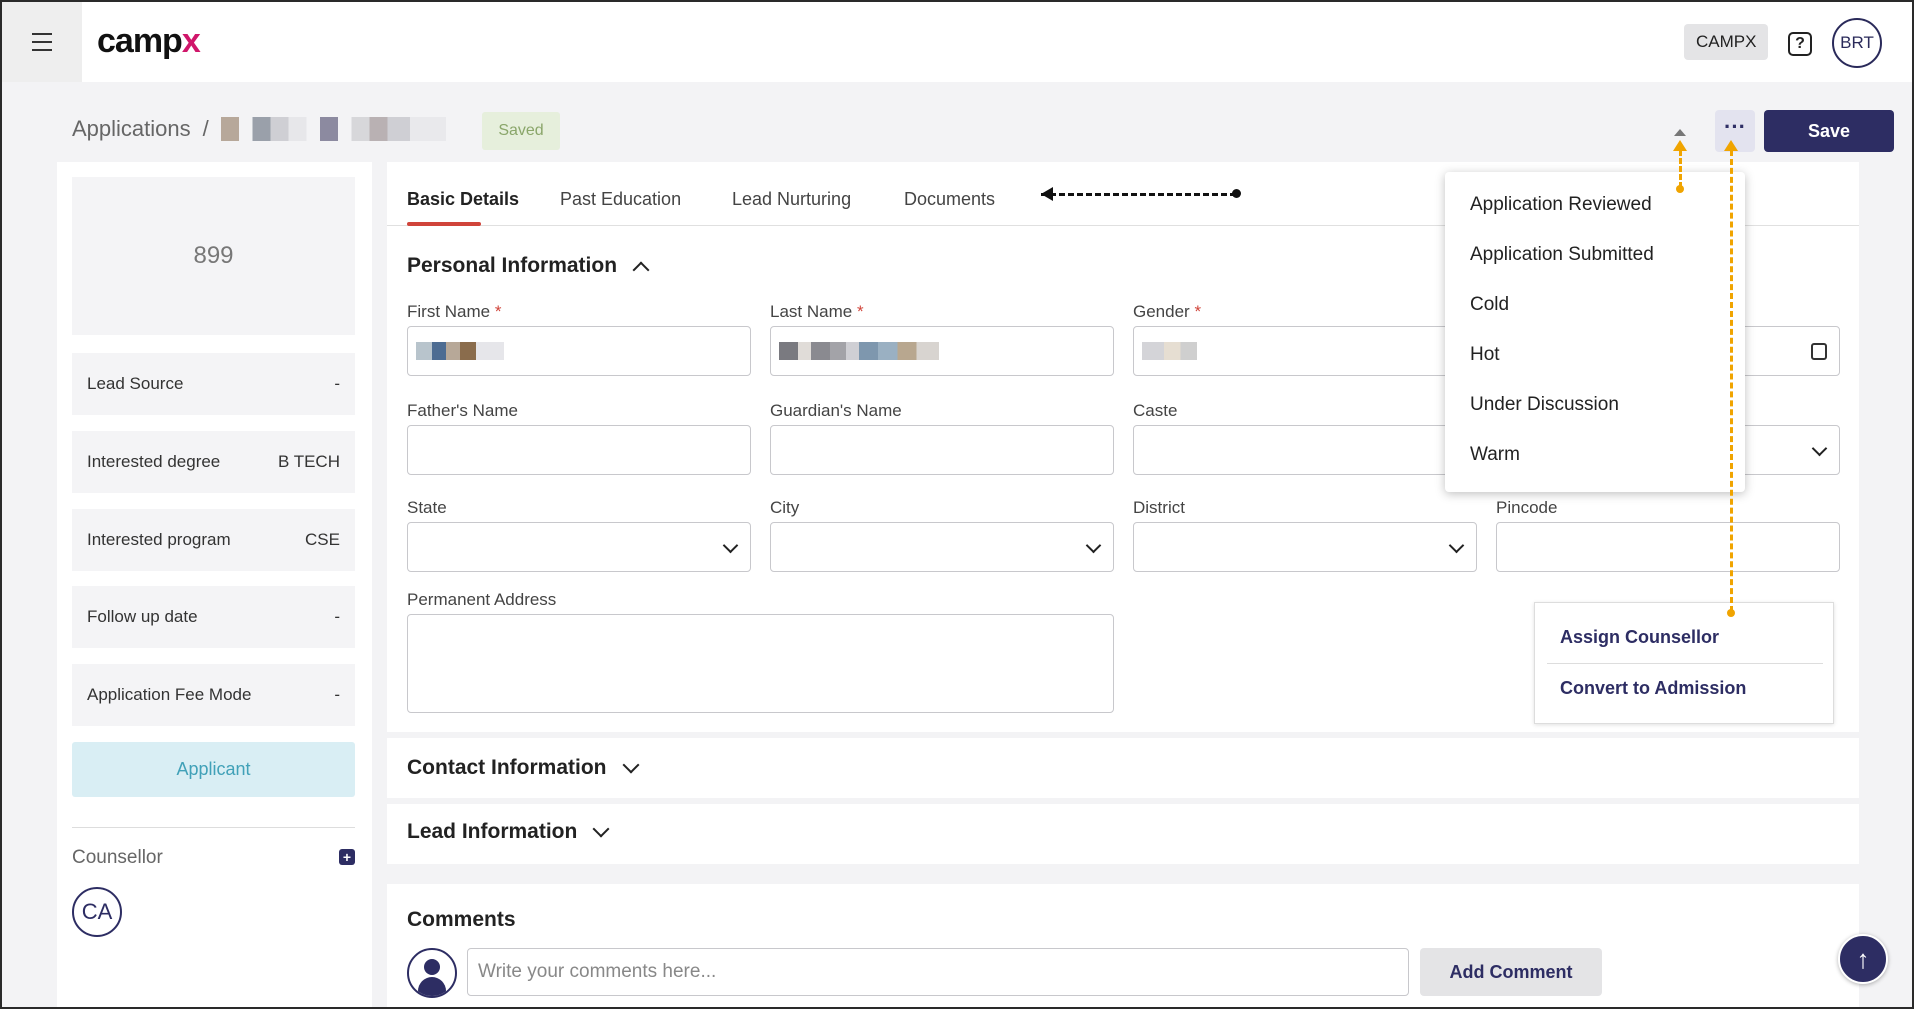 This screenshot has height=1009, width=1914. Describe the element at coordinates (1595, 305) in the screenshot. I see `status-option: Cold` at that location.